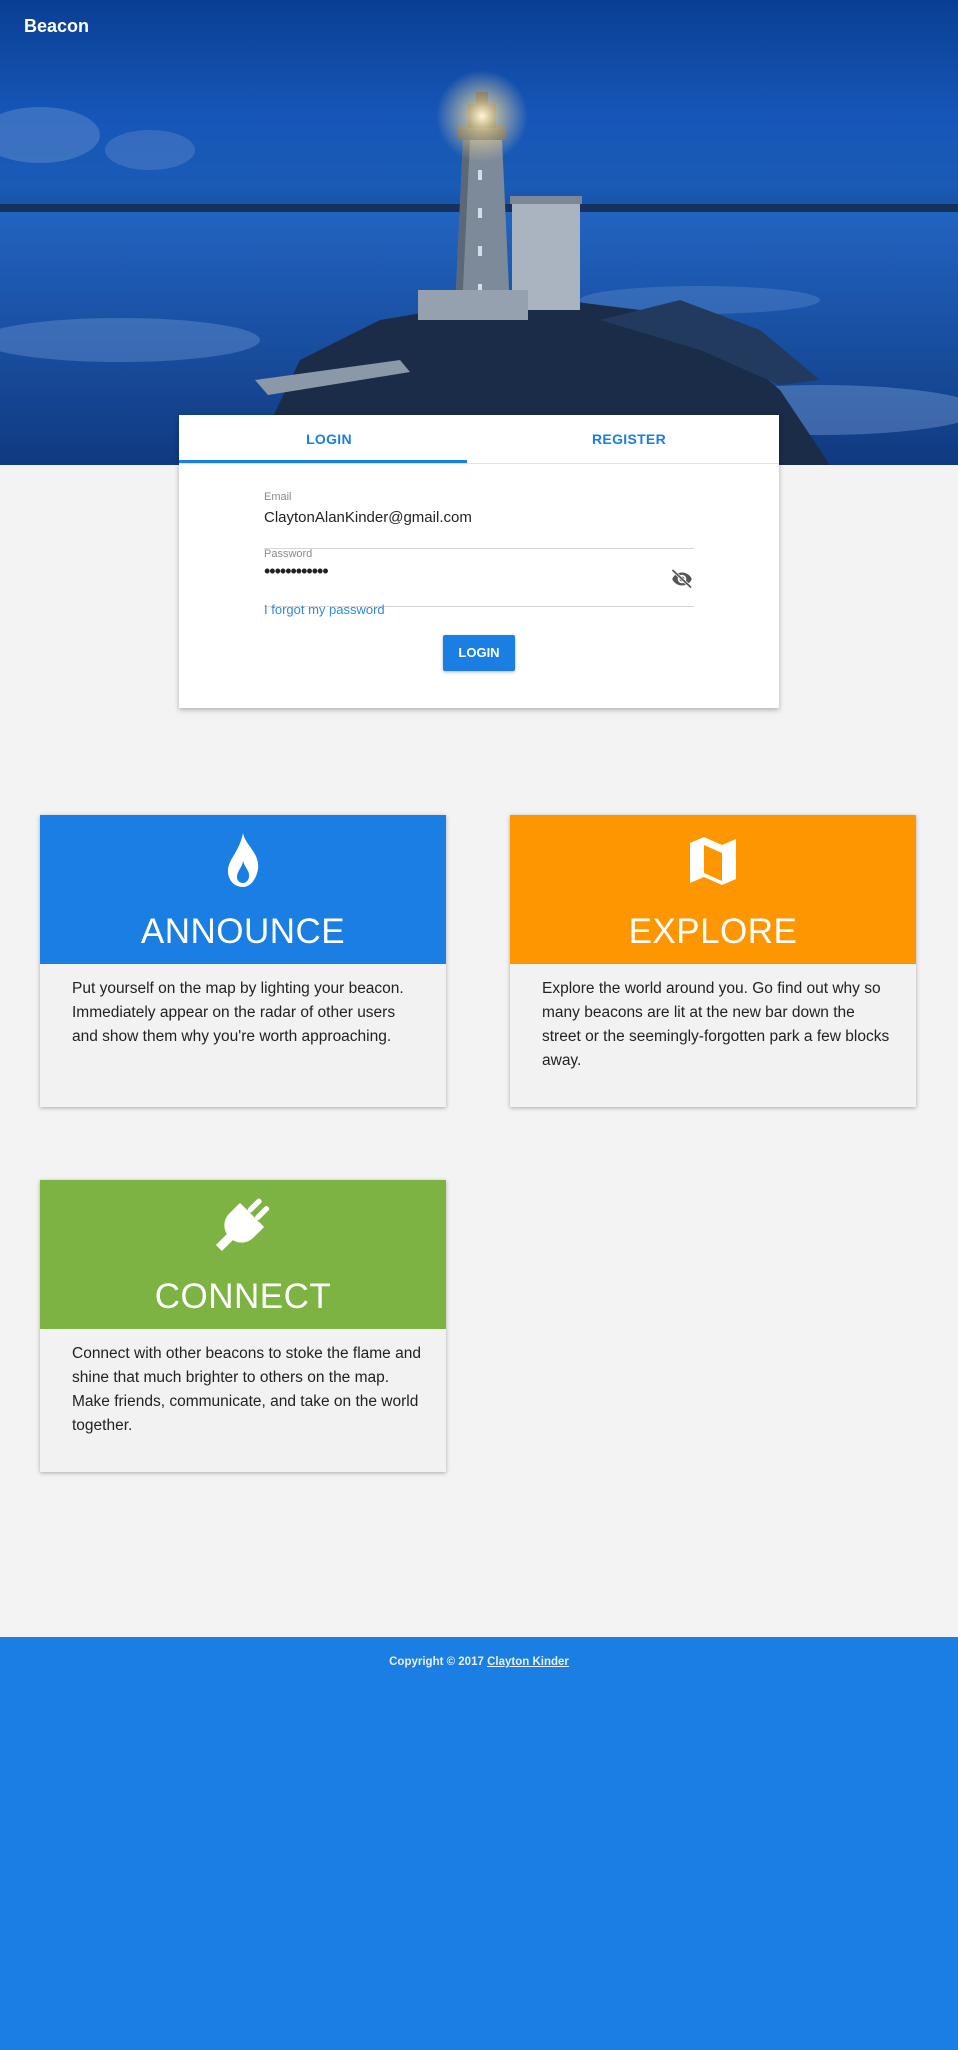 This screenshot has height=2050, width=958. What do you see at coordinates (243, 1296) in the screenshot?
I see `feature-title: CONNECT` at bounding box center [243, 1296].